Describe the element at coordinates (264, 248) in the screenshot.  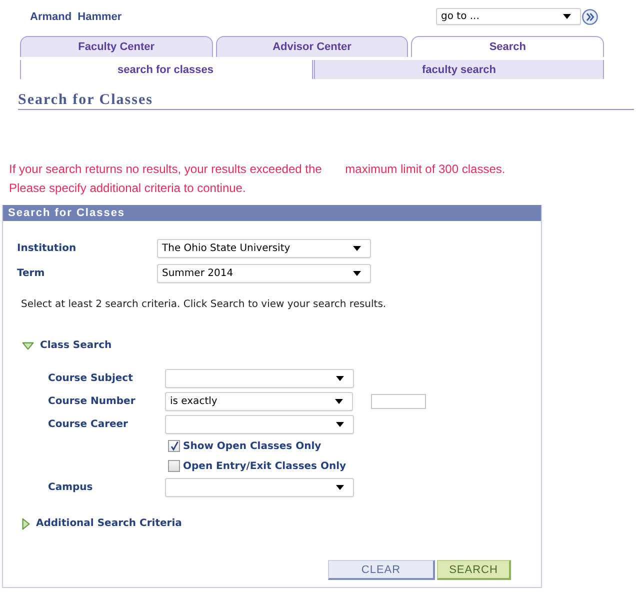
I see `dropdown: The Ohio State University` at that location.